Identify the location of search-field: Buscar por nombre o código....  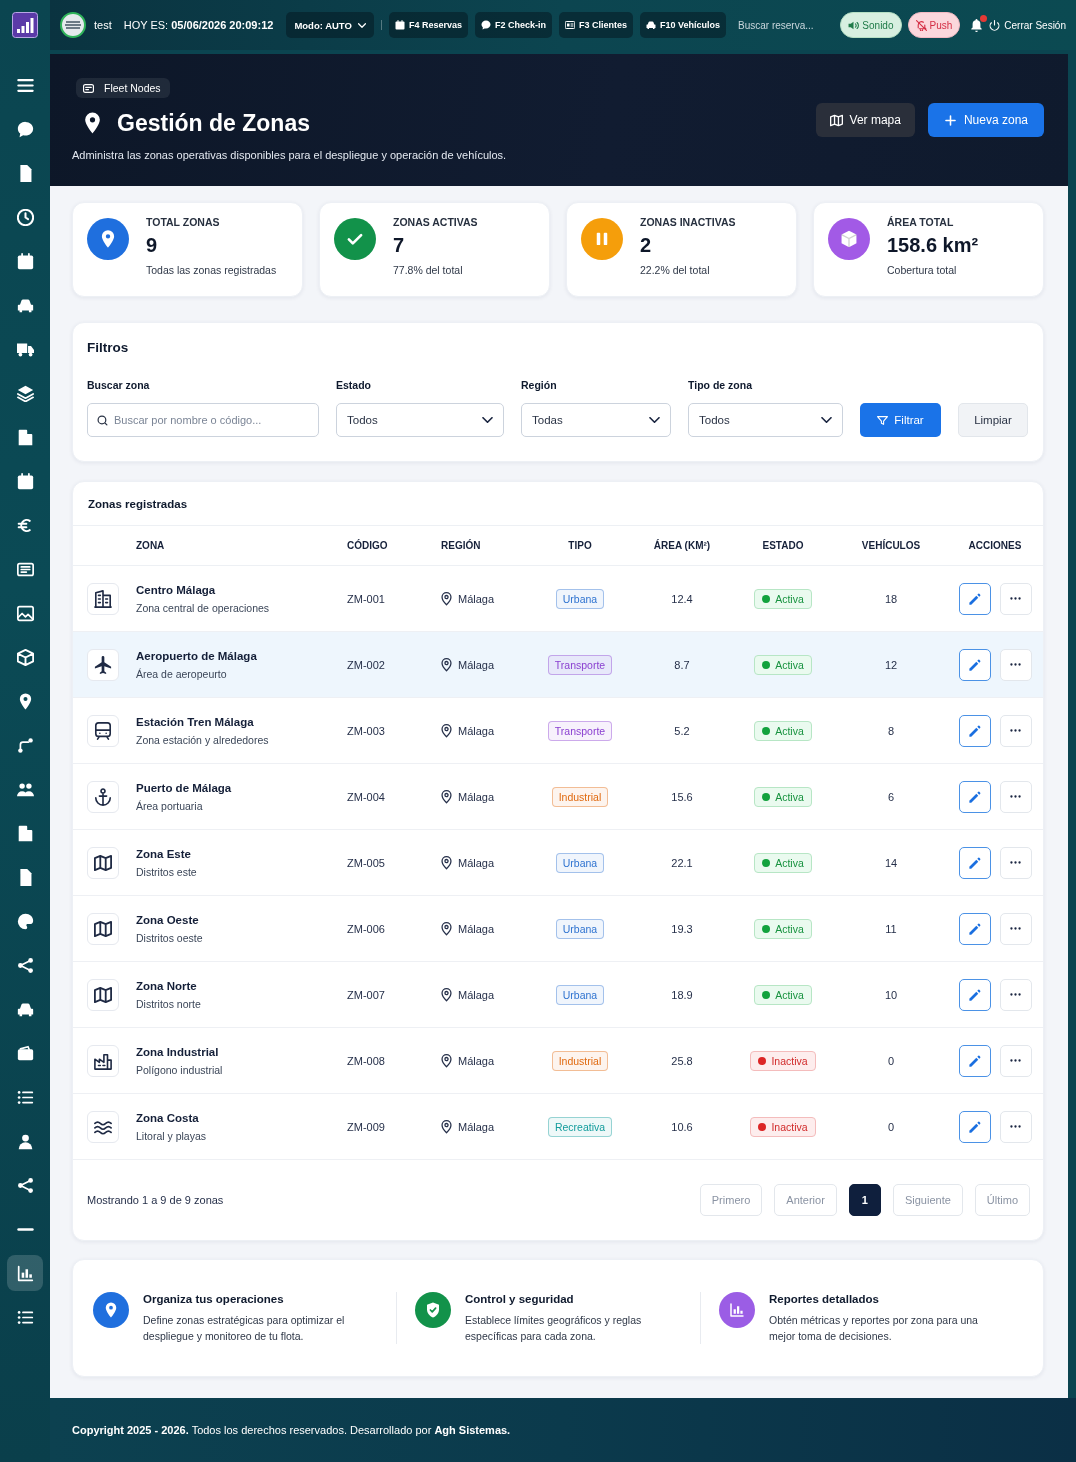
(203, 420).